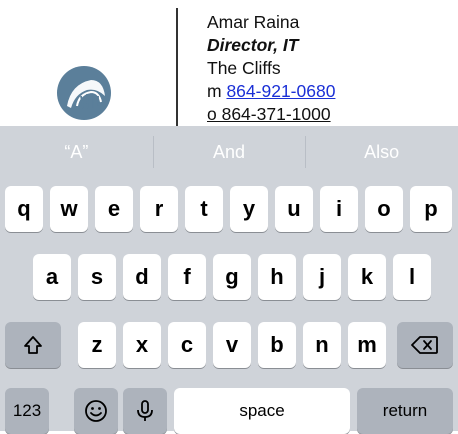 This screenshot has height=434, width=458. I want to click on signature-title: Director, IT, so click(253, 45).